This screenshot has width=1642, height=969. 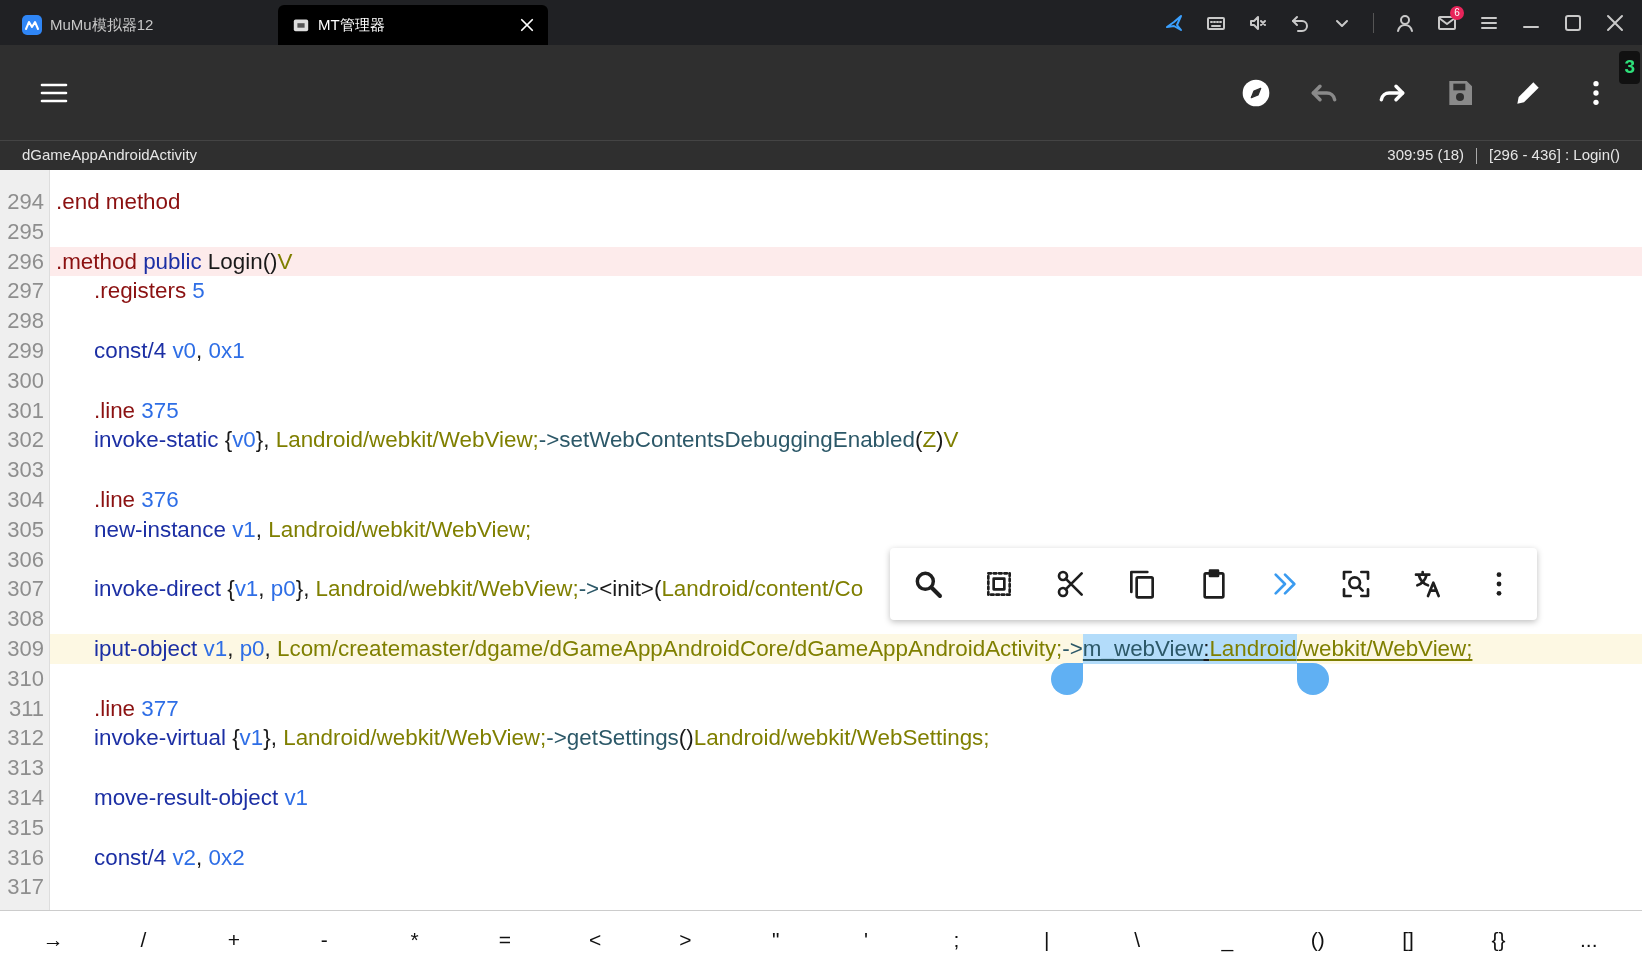 What do you see at coordinates (118, 202) in the screenshot?
I see `code-line: .end method` at bounding box center [118, 202].